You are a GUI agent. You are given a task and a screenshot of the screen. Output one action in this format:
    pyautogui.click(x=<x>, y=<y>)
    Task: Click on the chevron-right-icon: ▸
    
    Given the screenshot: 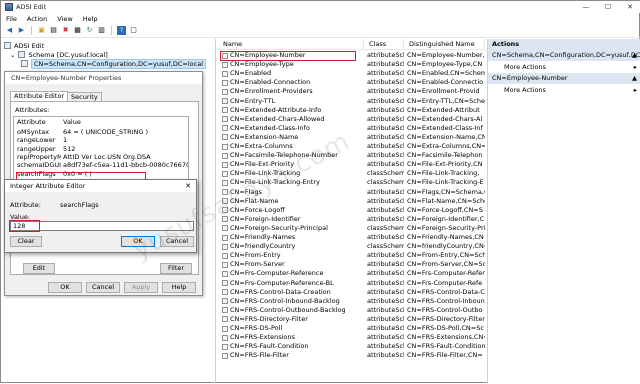 What is the action you would take?
    pyautogui.click(x=635, y=67)
    